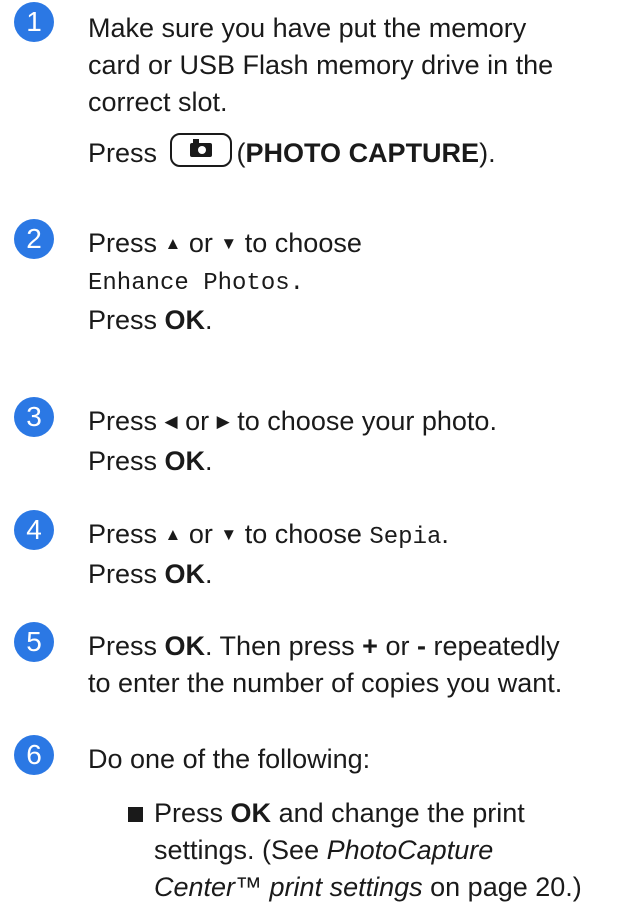  I want to click on step-4-text: Press ▲ or ▼ to choose Sepia. Press OK., so click(364, 554).